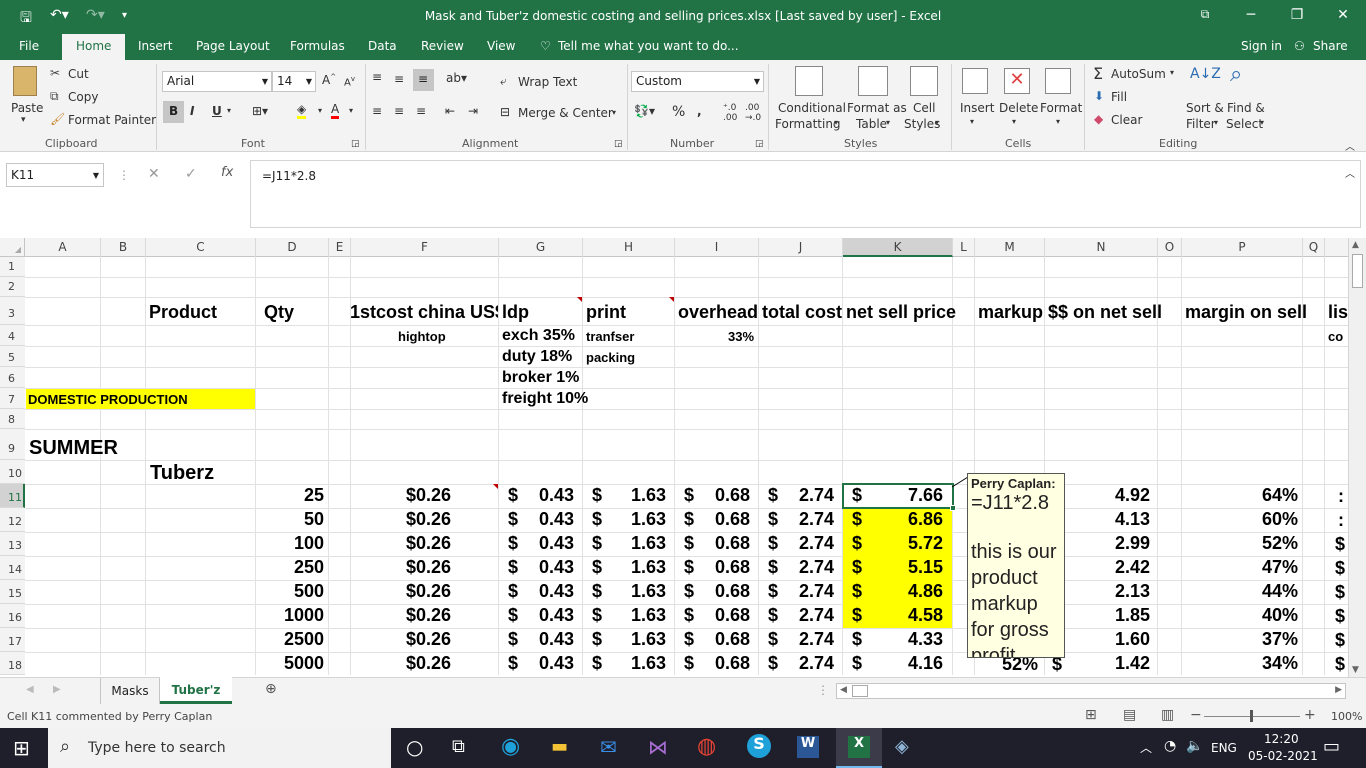 The height and width of the screenshot is (768, 1366). Describe the element at coordinates (908, 615) in the screenshot. I see `cell-net-sell: 4.58` at that location.